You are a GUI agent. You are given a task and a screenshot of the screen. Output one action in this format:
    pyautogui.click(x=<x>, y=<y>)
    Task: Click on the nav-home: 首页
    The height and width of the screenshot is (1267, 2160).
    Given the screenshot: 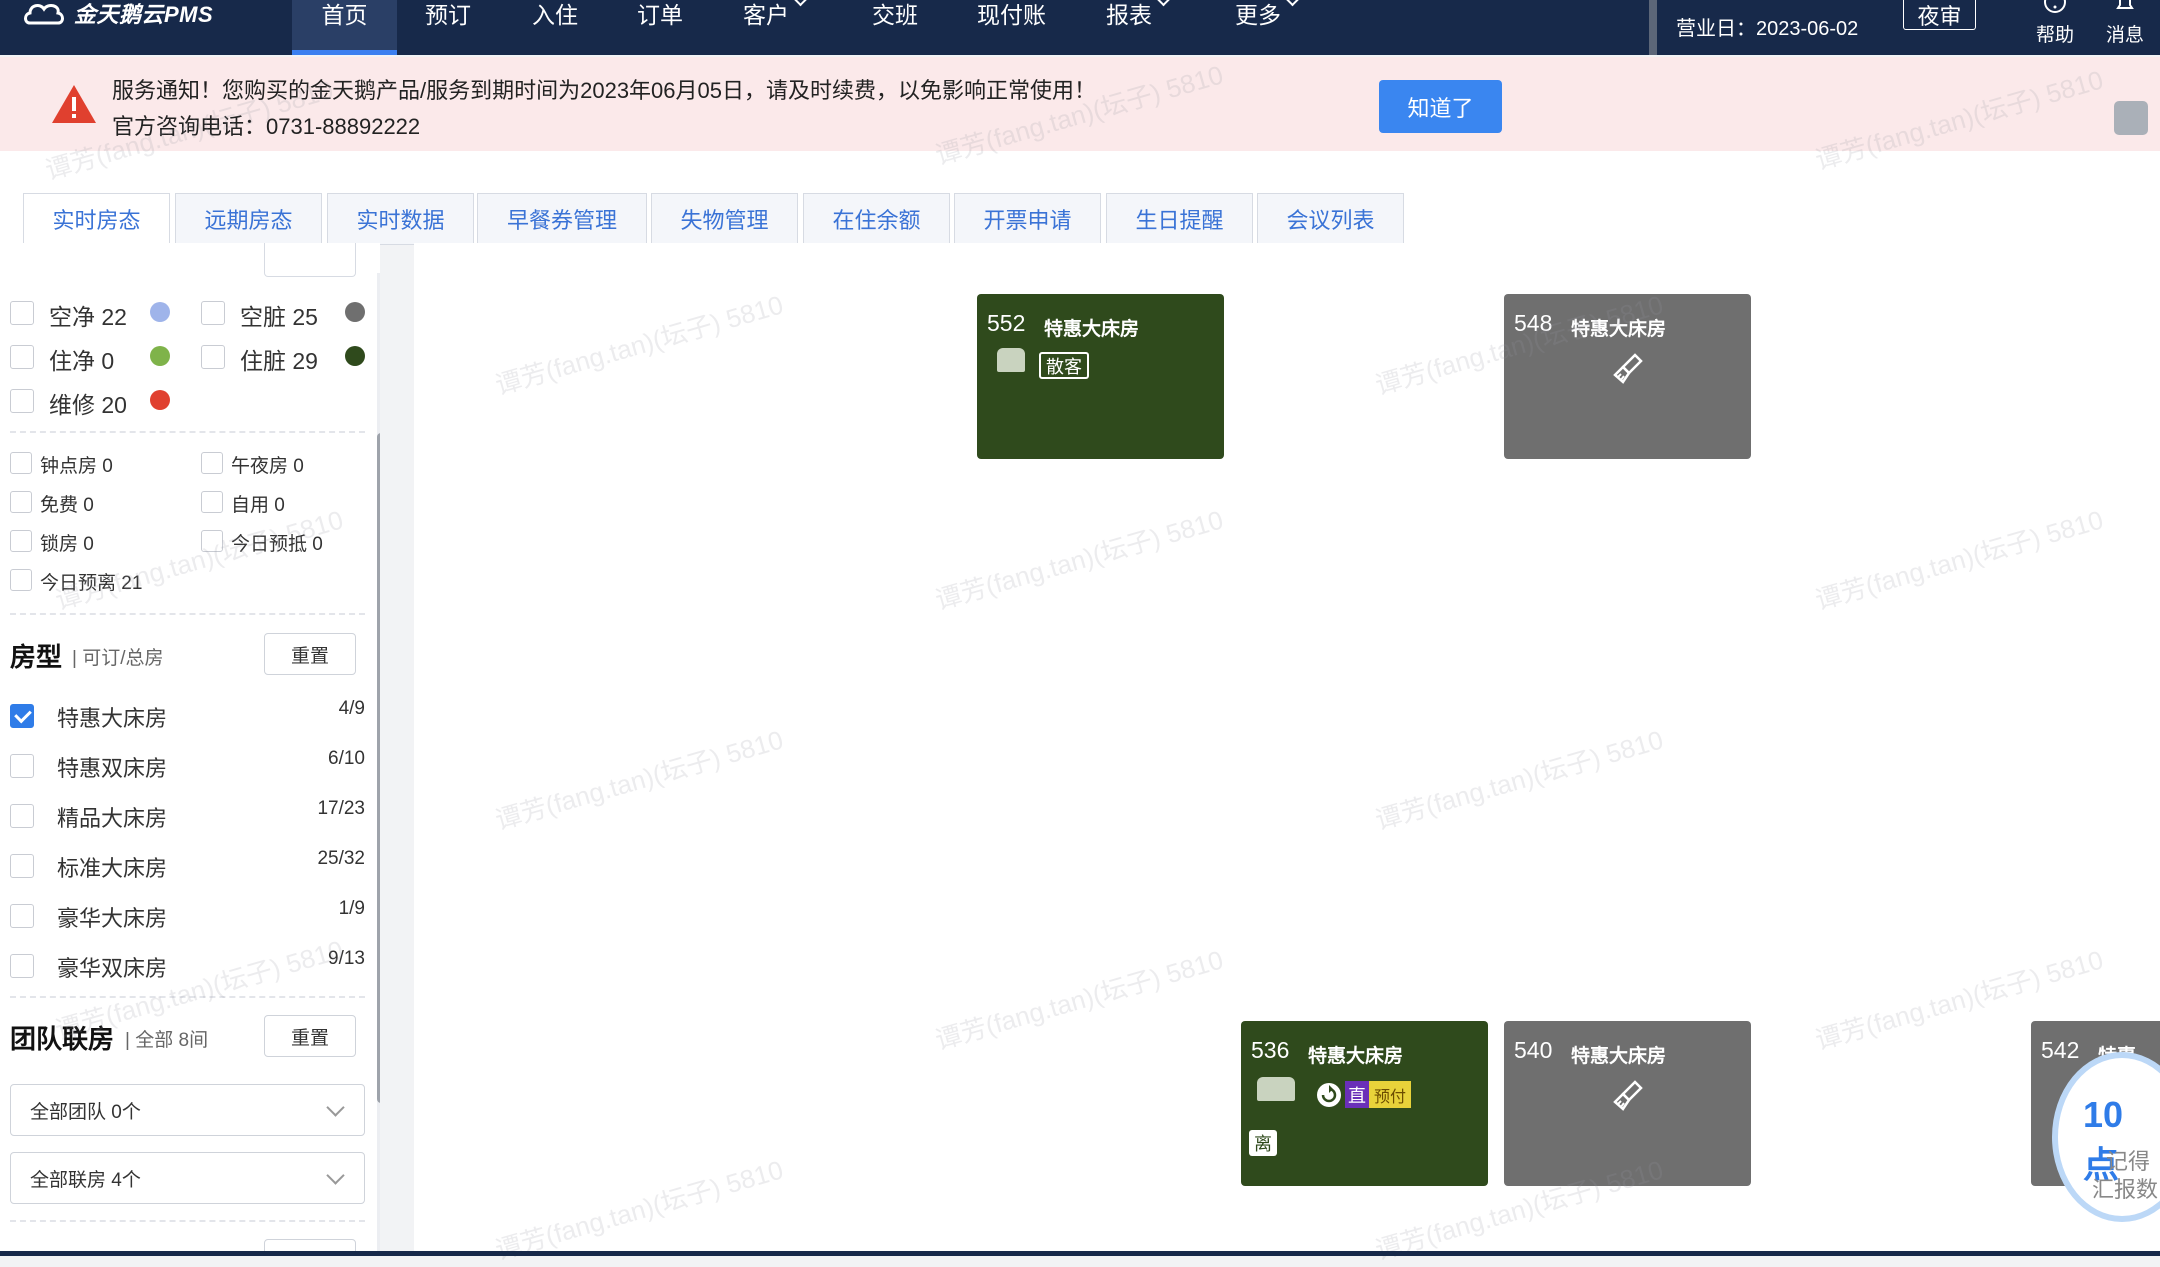 What is the action you would take?
    pyautogui.click(x=344, y=27)
    